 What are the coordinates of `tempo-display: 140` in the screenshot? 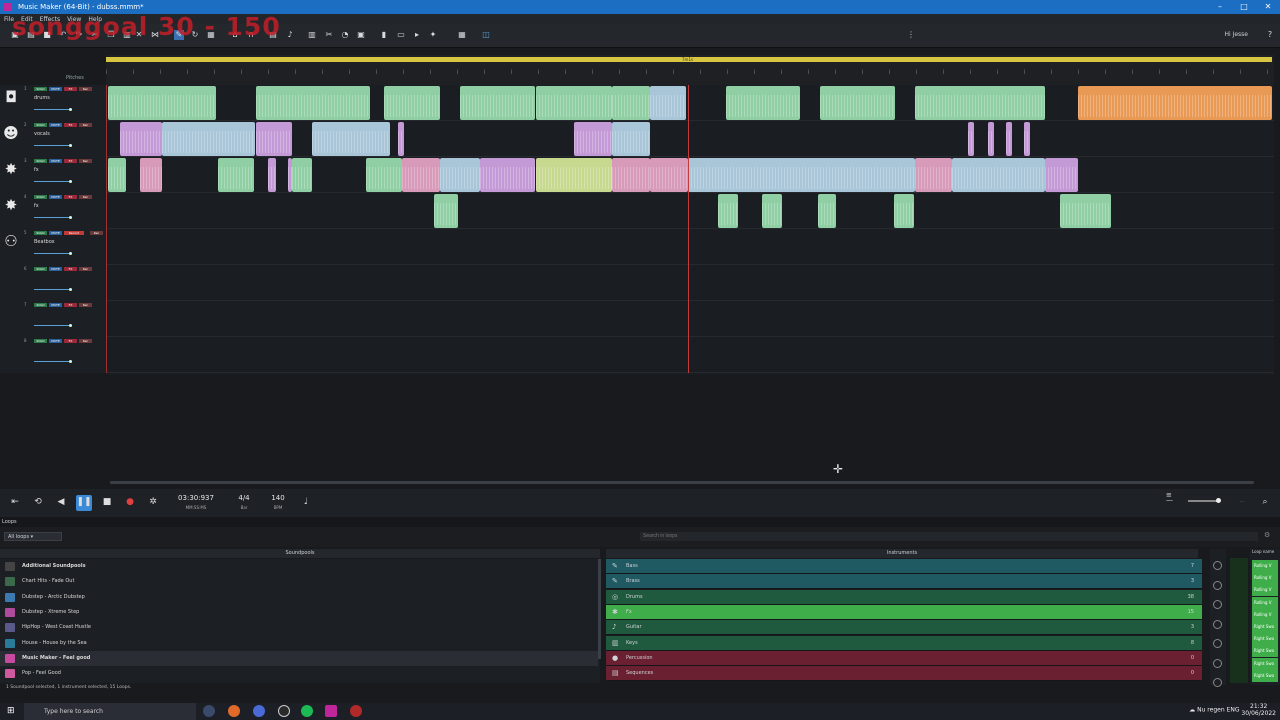 It's located at (278, 498).